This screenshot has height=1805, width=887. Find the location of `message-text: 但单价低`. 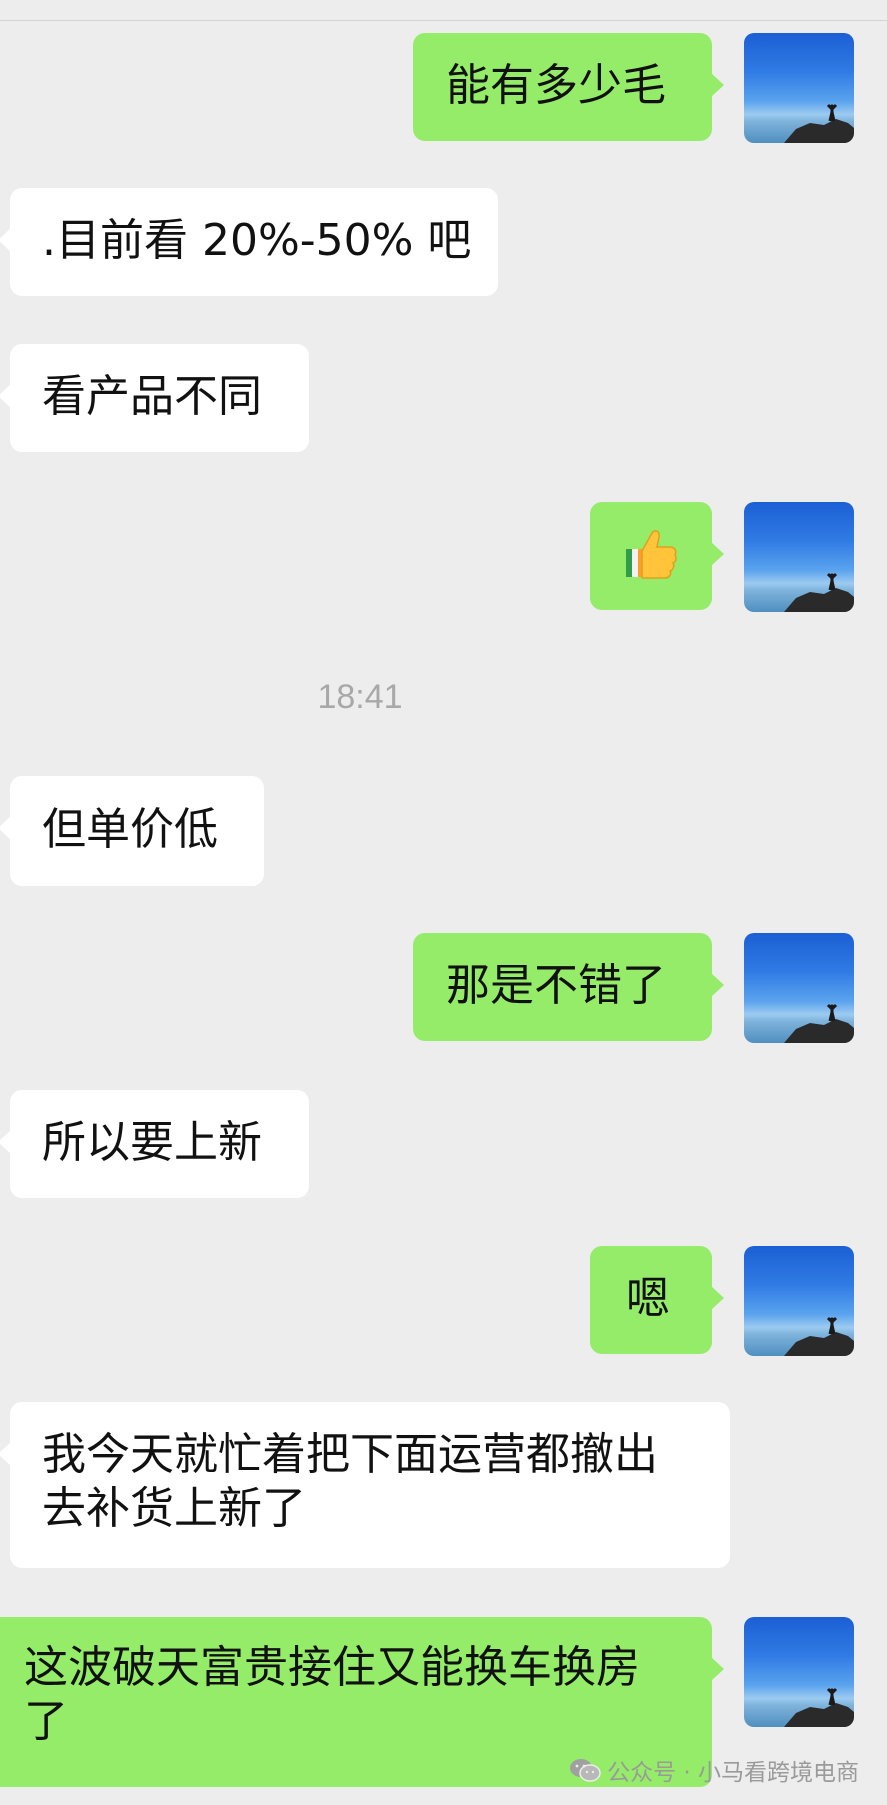

message-text: 但单价低 is located at coordinates (130, 829).